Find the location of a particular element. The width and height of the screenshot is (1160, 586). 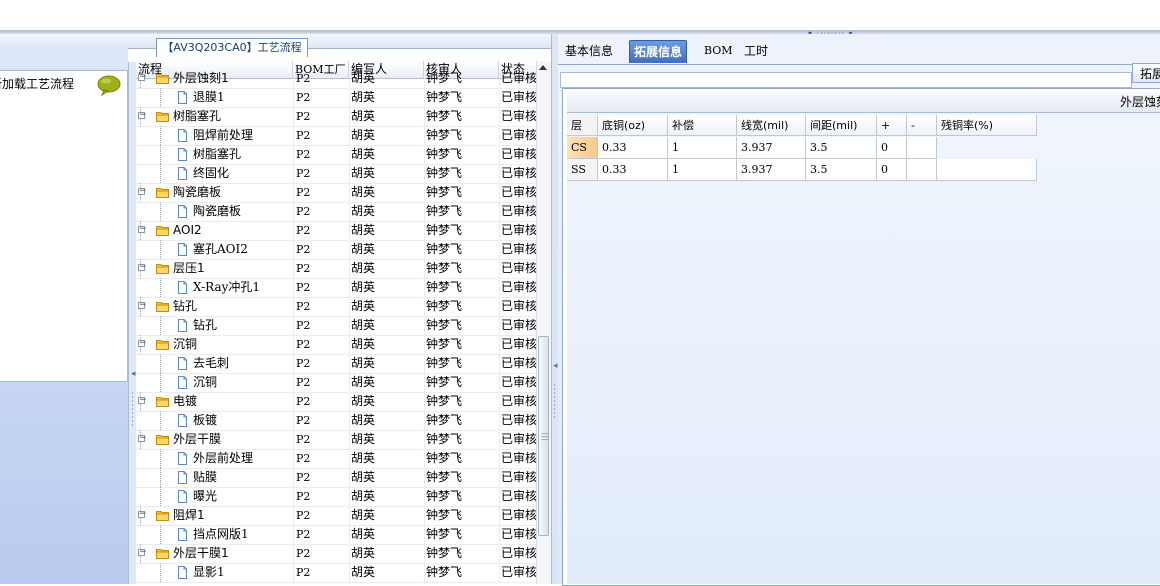

speech-bubble-icon is located at coordinates (109, 85).